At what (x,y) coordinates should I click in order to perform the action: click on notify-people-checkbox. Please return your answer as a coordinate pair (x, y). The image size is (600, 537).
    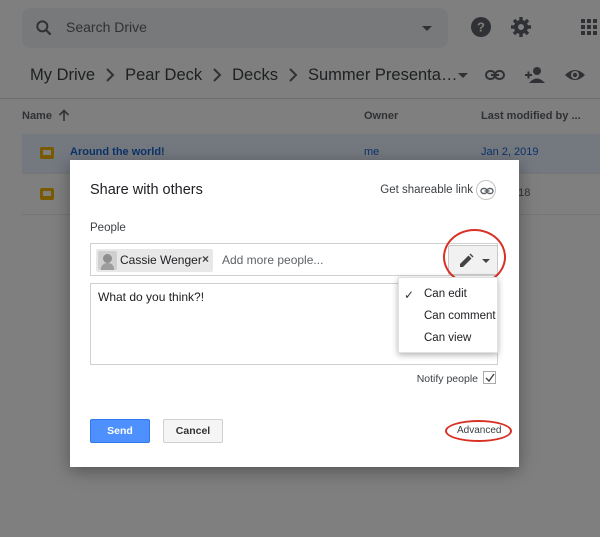
    Looking at the image, I should click on (489, 377).